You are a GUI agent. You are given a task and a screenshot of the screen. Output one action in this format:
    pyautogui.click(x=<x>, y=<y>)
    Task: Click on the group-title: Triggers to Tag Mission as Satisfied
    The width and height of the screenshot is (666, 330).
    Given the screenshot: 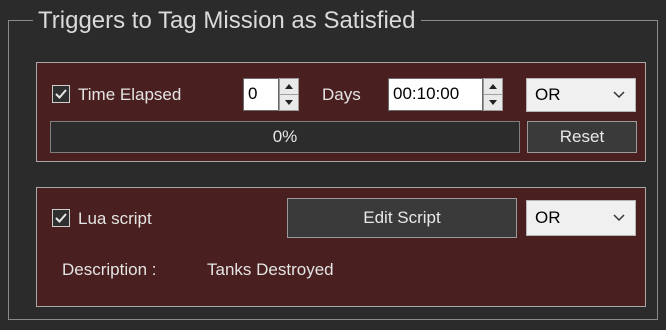 What is the action you would take?
    pyautogui.click(x=227, y=21)
    